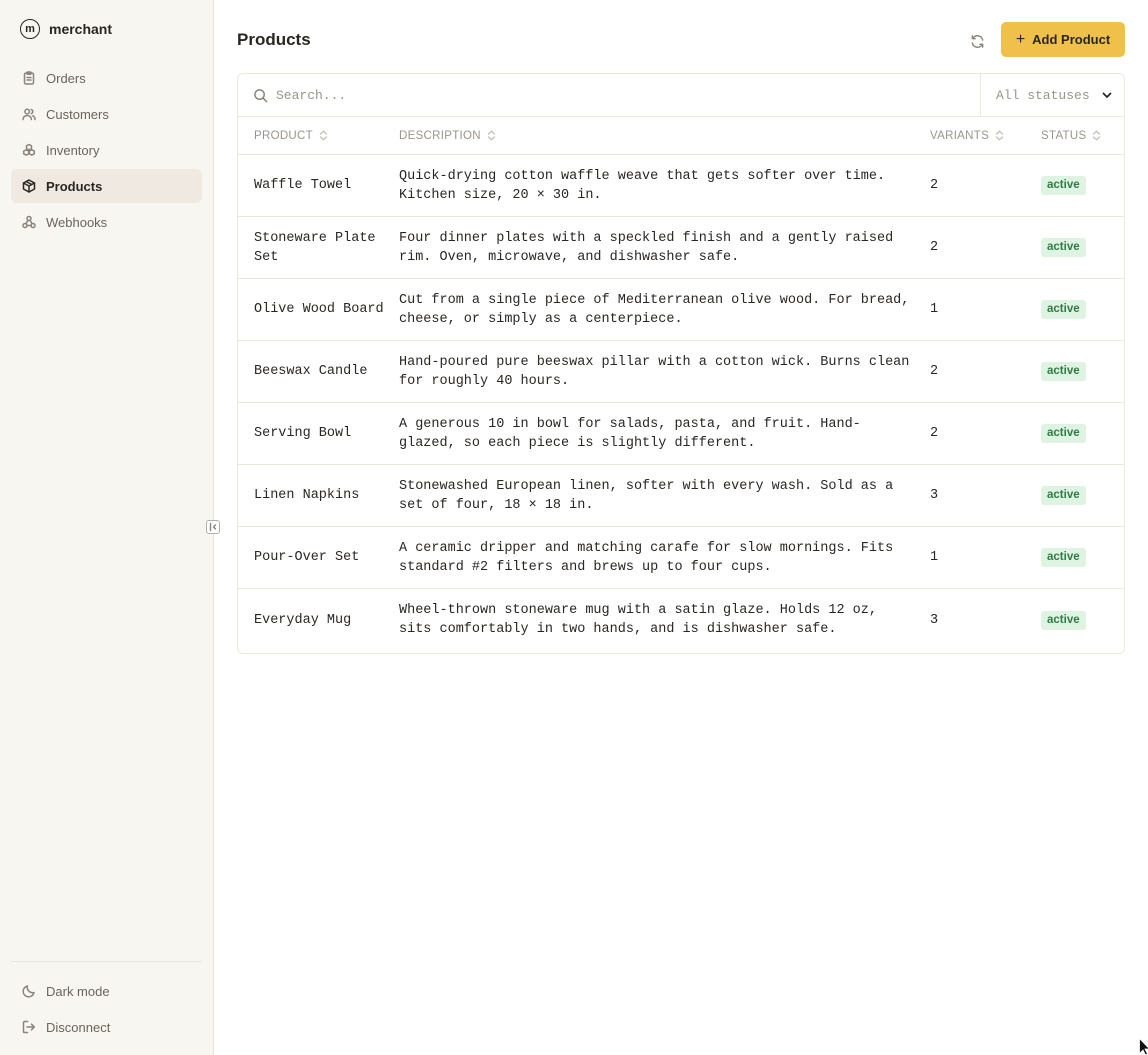 Image resolution: width=1148 pixels, height=1055 pixels. I want to click on sidebar-item-inventory: Inventory, so click(106, 150).